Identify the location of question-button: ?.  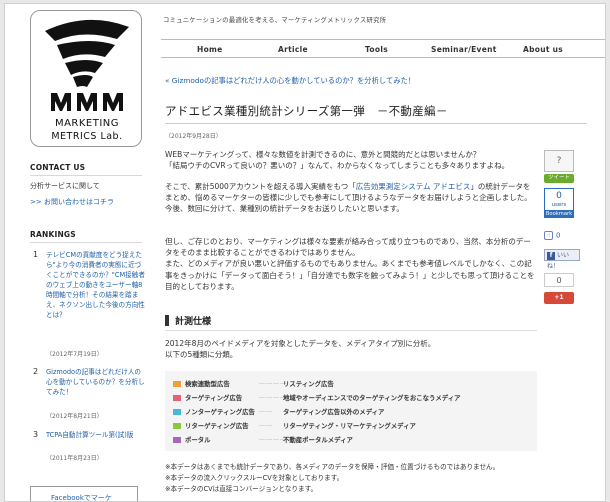
(559, 161).